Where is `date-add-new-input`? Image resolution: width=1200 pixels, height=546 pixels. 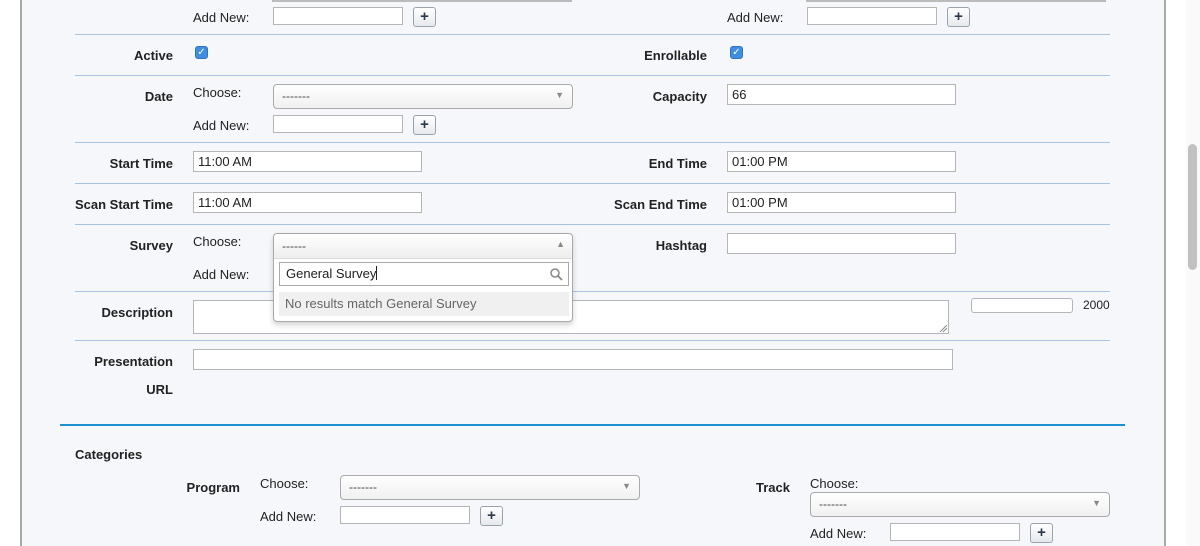
date-add-new-input is located at coordinates (338, 124).